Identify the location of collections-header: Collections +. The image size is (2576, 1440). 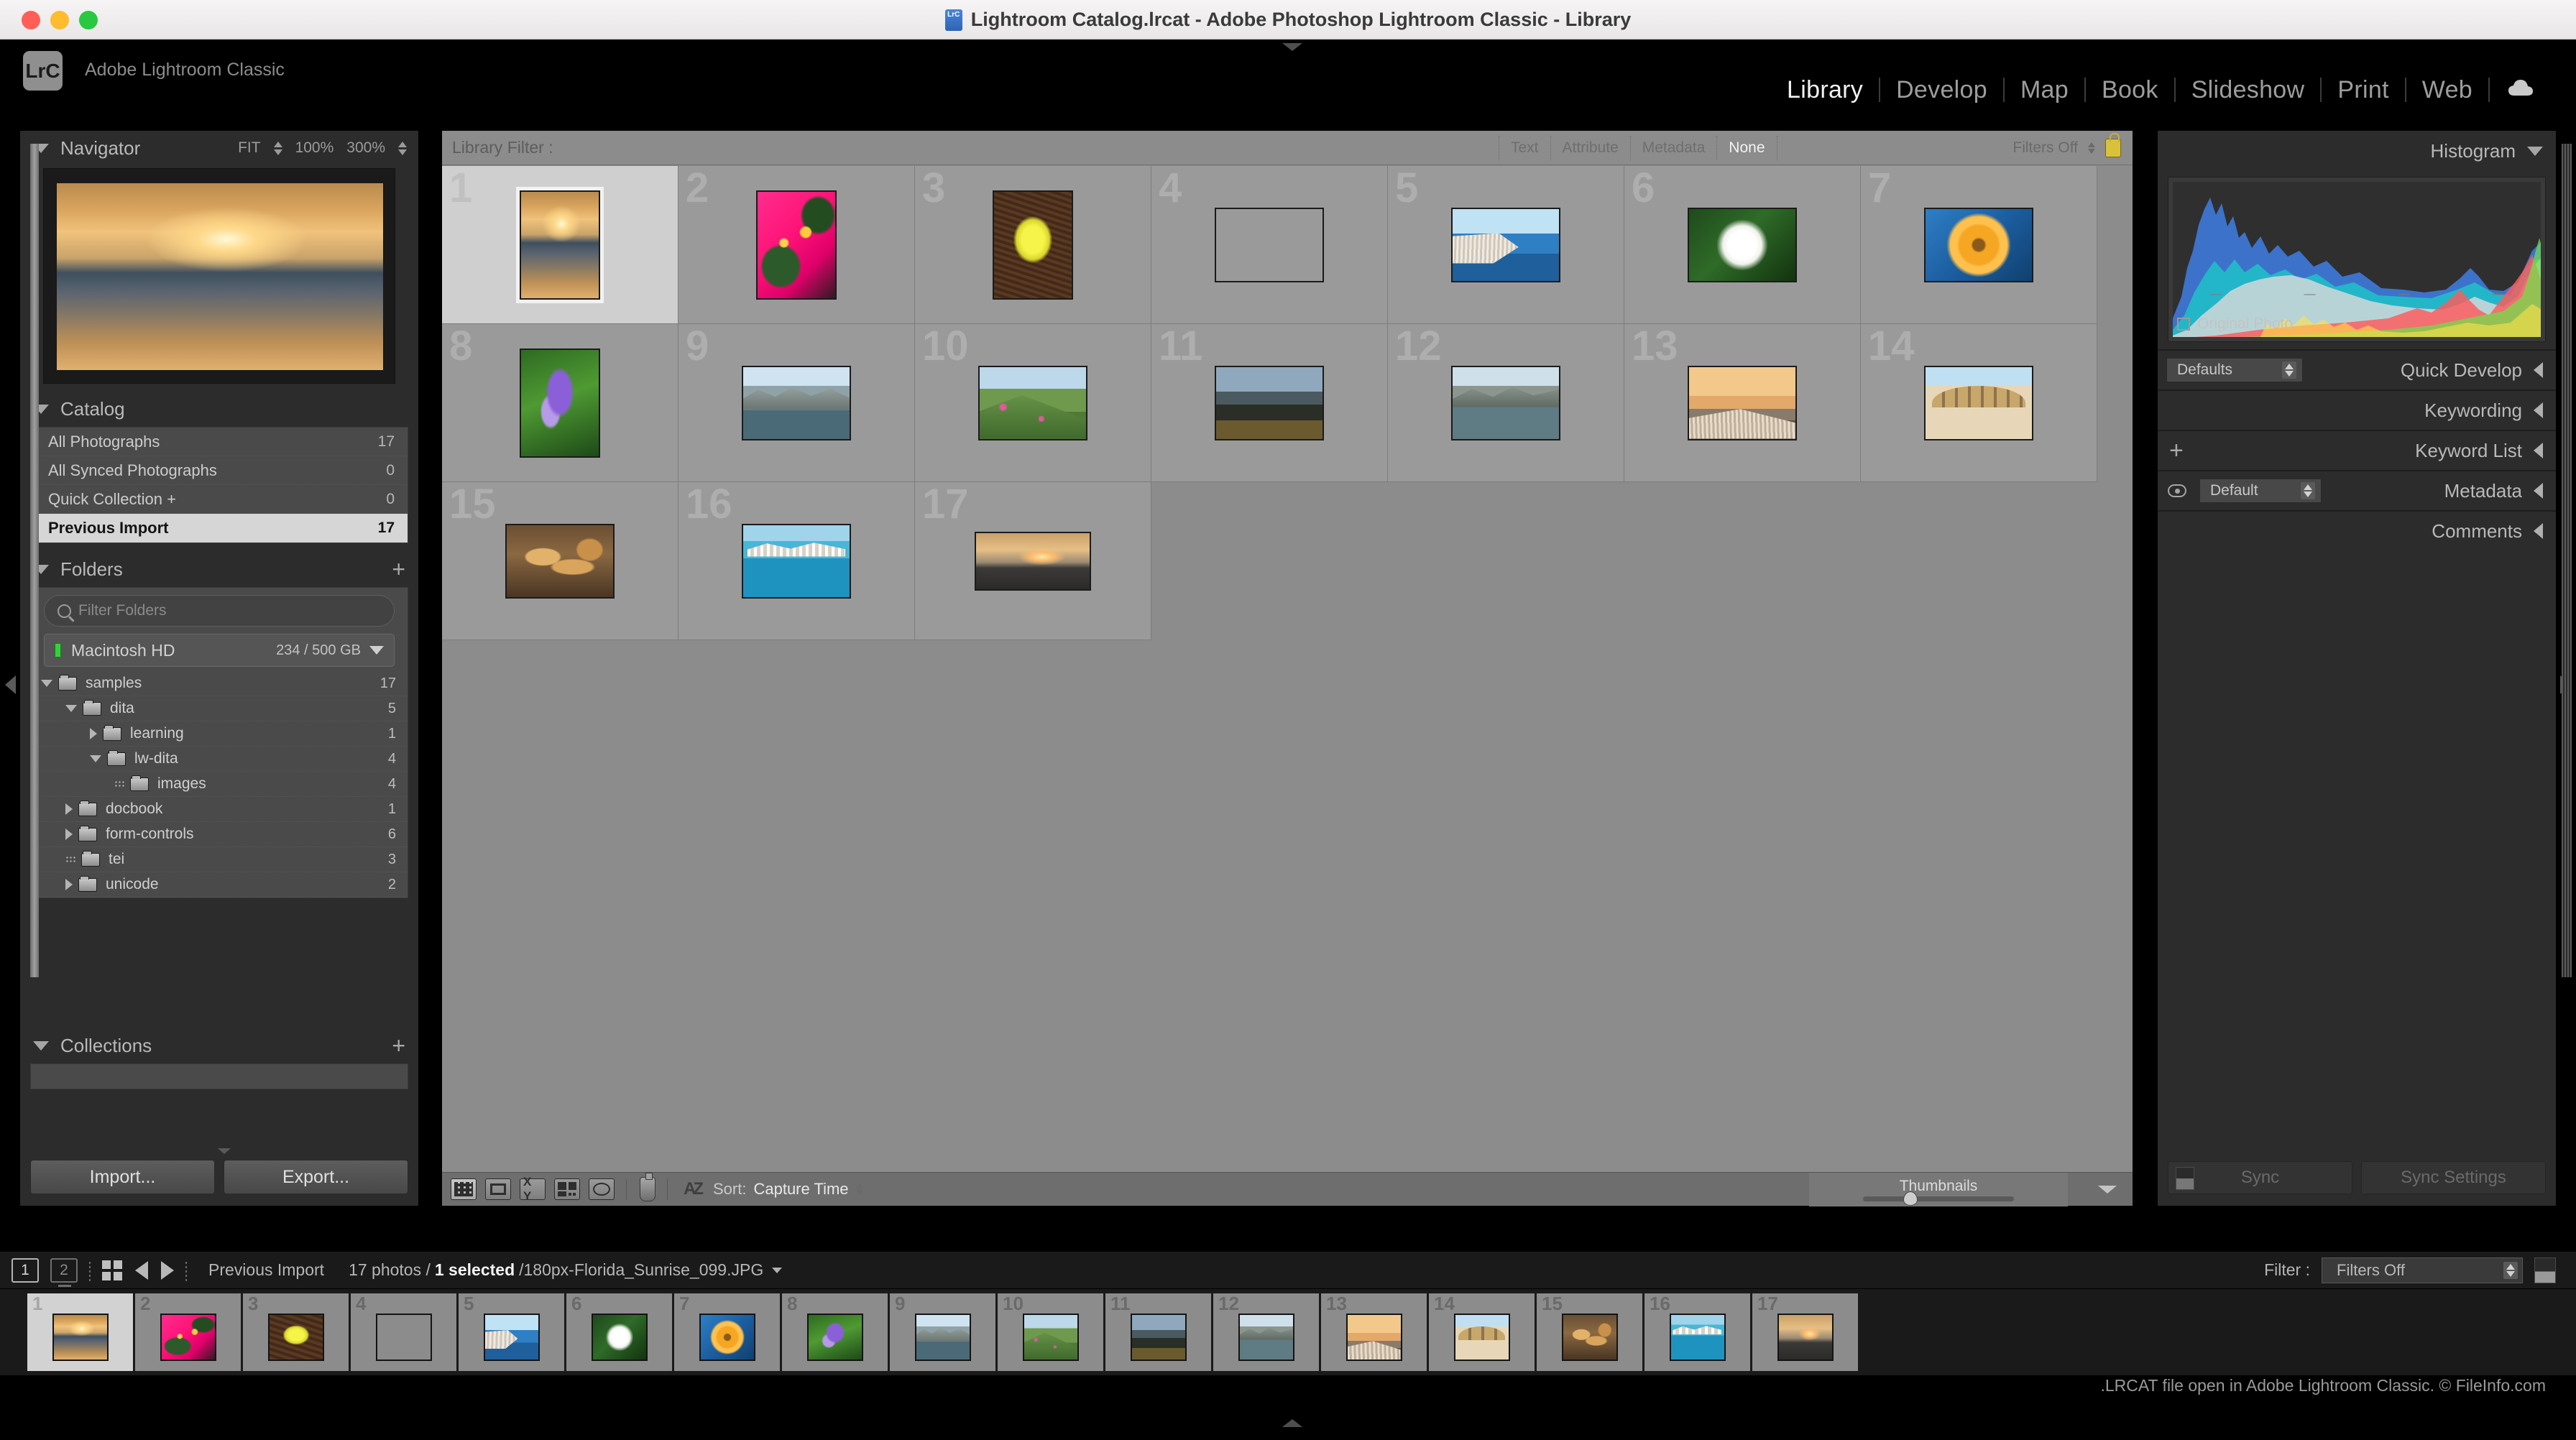
(219, 1045).